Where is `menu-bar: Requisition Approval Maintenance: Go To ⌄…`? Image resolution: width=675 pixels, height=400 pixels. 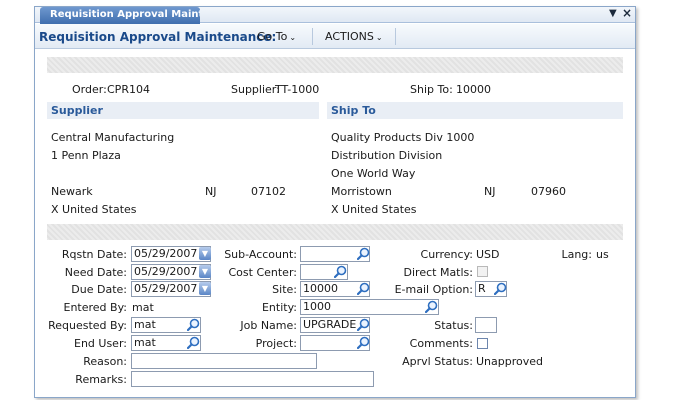
menu-bar: Requisition Approval Maintenance: Go To ⌄… is located at coordinates (335, 36).